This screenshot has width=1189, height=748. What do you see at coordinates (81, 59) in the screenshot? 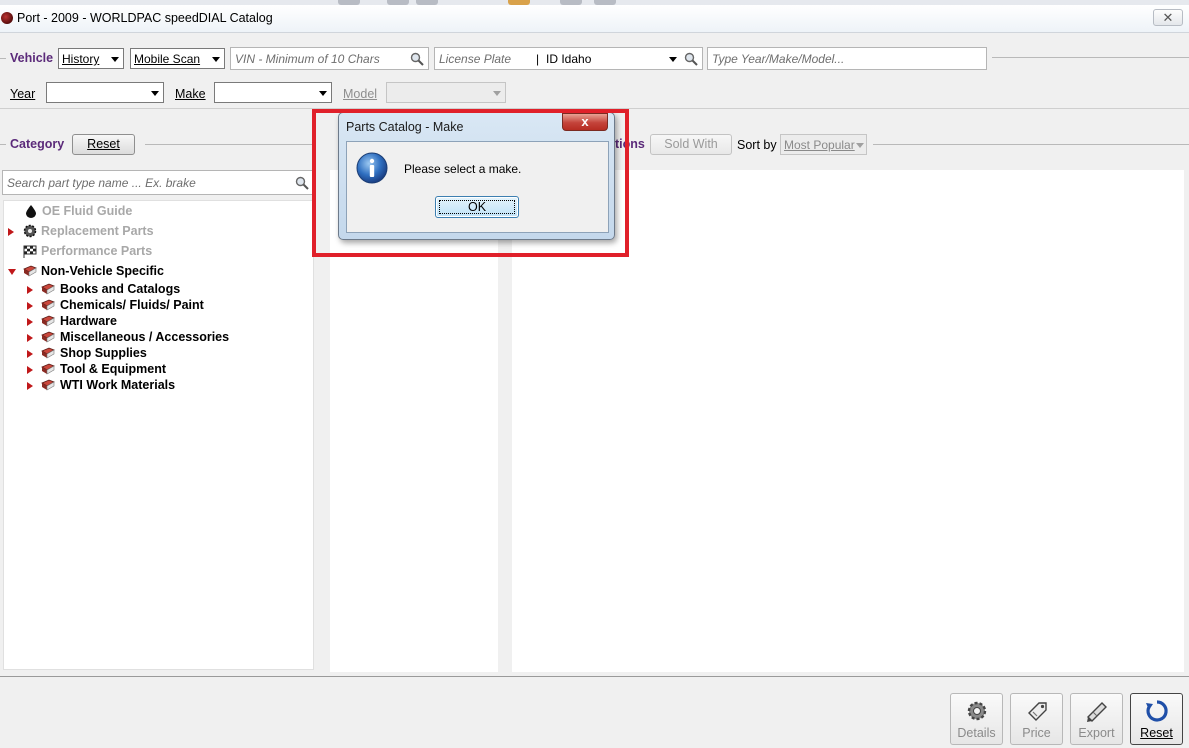
I see `history-dropdown-value: History` at bounding box center [81, 59].